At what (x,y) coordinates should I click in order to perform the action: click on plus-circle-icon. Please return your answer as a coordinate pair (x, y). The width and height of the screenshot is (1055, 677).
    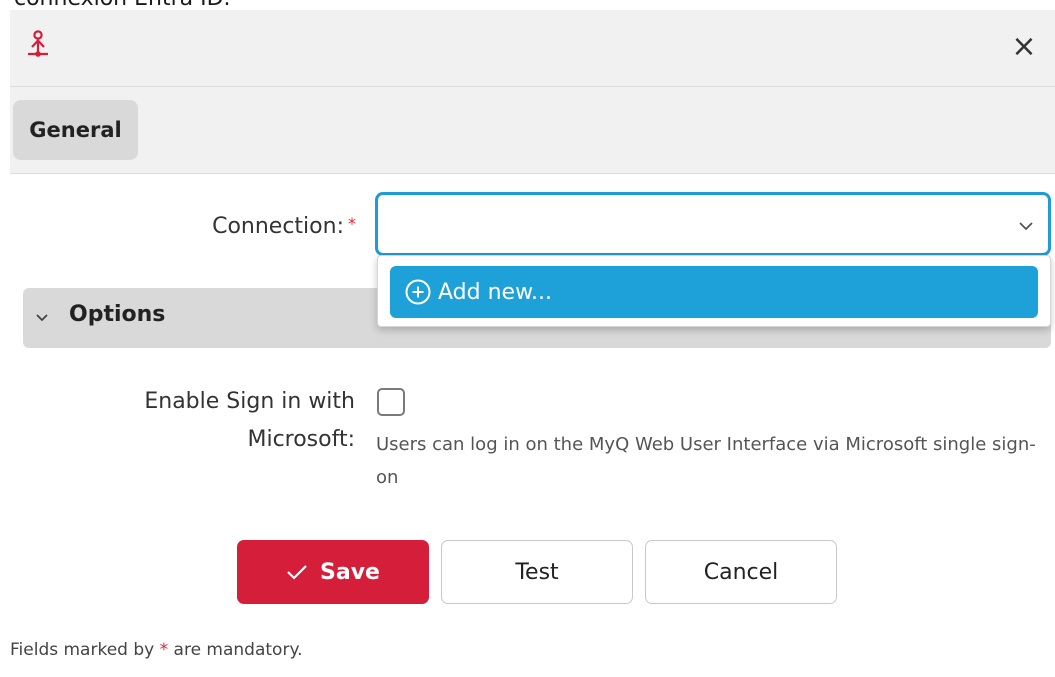
    Looking at the image, I should click on (418, 292).